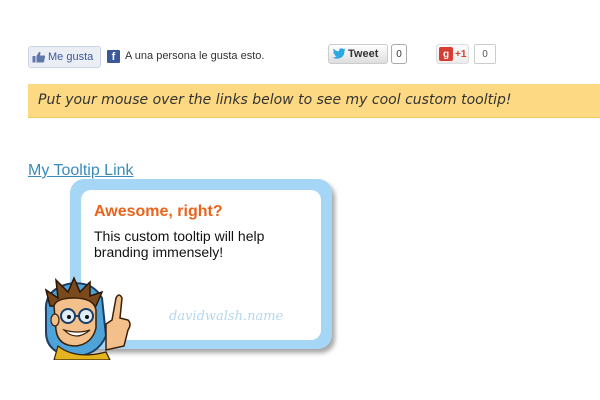 The height and width of the screenshot is (400, 600). Describe the element at coordinates (226, 316) in the screenshot. I see `tooltip-signature: davidwalsh.name` at that location.